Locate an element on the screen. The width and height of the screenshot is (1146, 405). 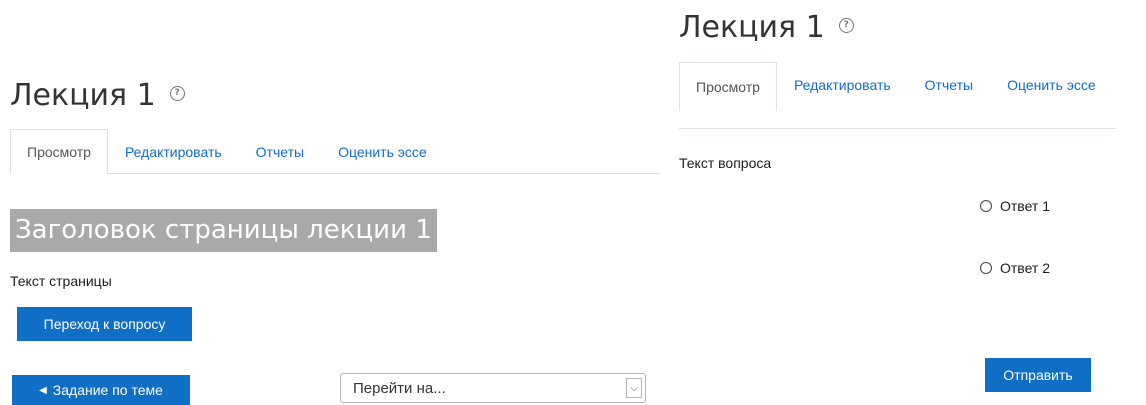
go-to-question-button: Переход к вопросу is located at coordinates (104, 324).